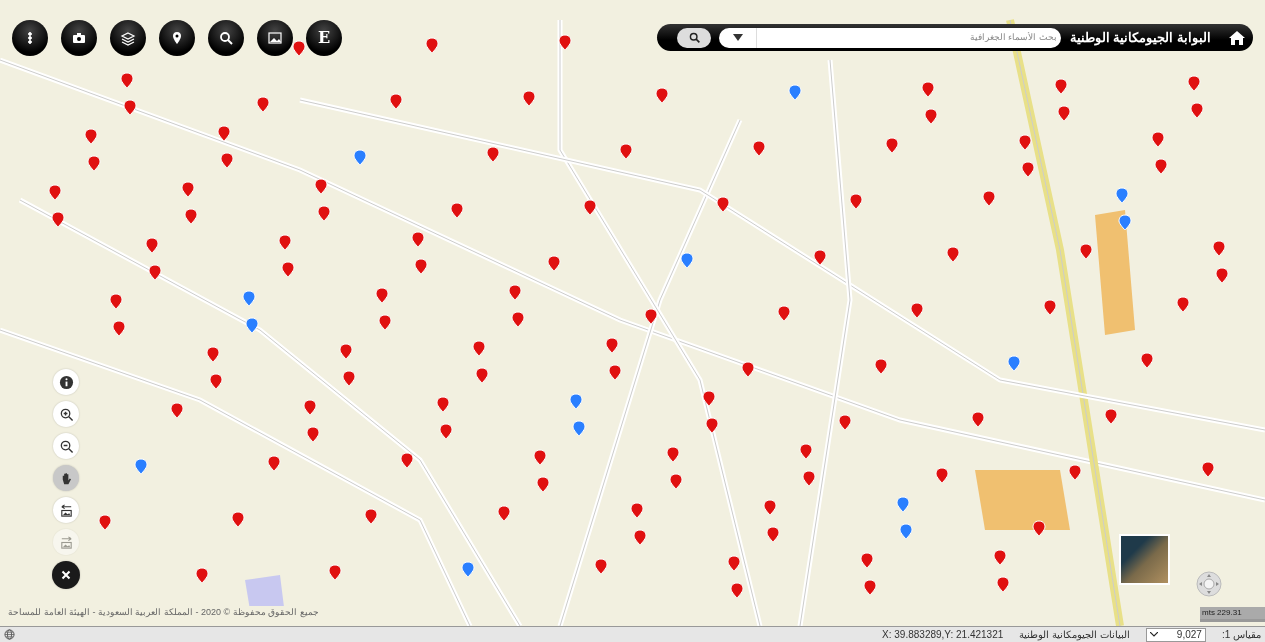 The image size is (1265, 642). I want to click on scale-select: 9,027, so click(1175, 634).